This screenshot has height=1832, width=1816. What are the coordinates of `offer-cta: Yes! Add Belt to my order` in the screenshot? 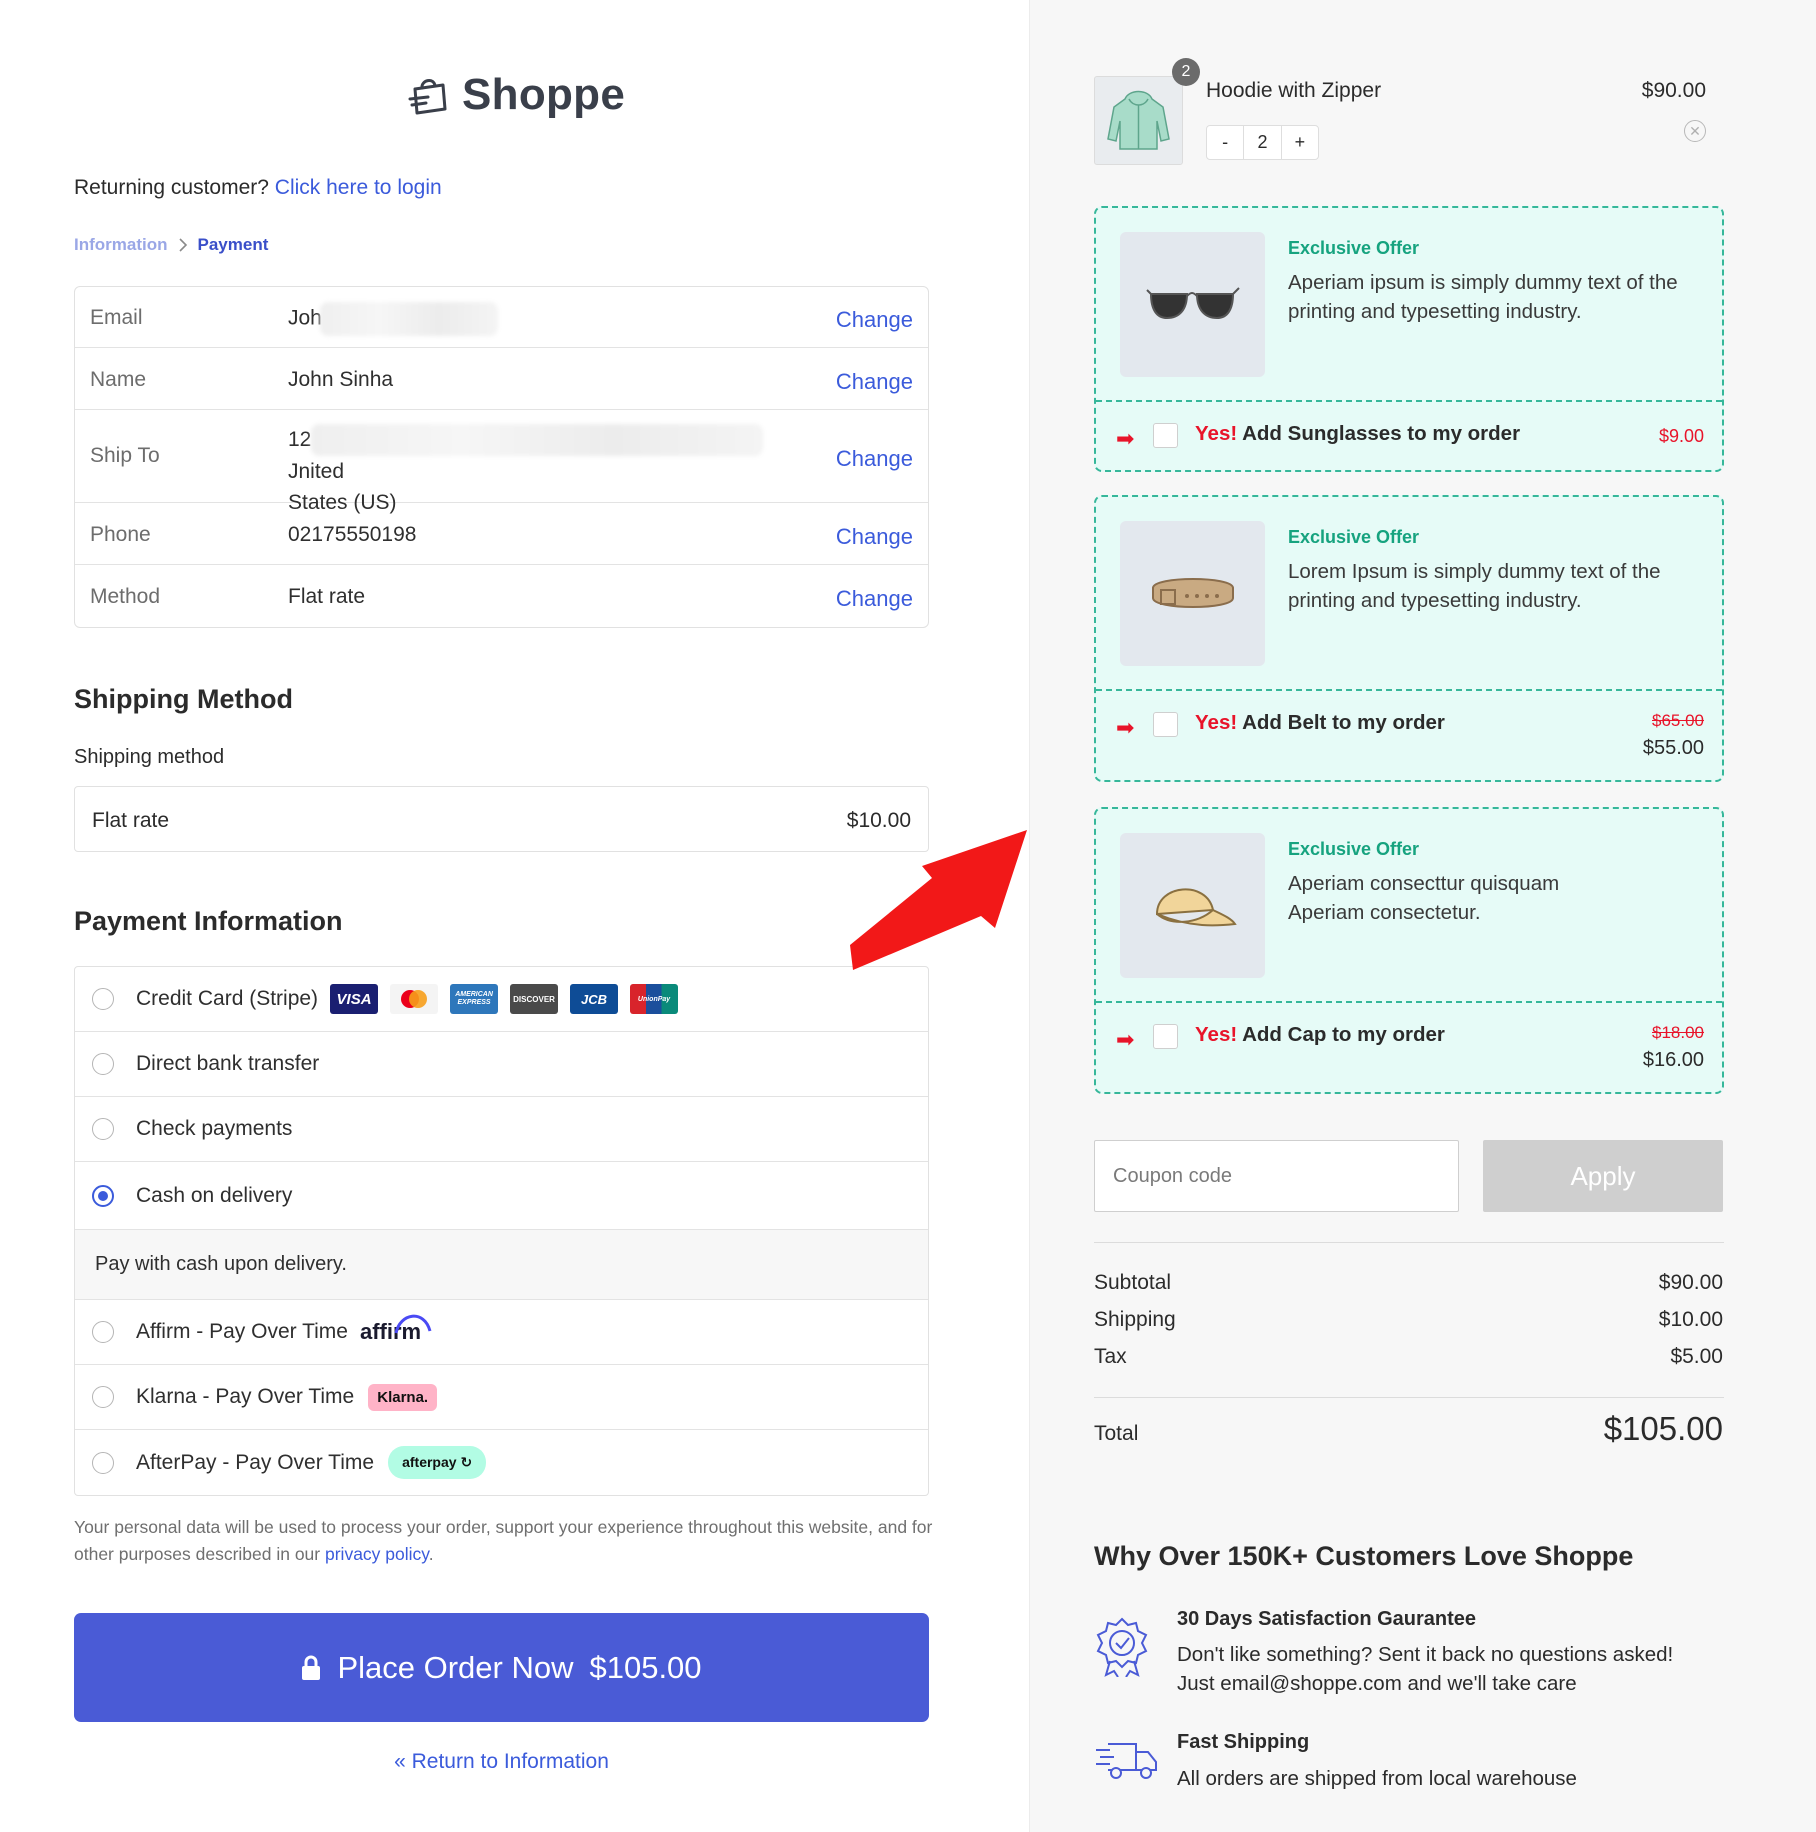 It's located at (1320, 723).